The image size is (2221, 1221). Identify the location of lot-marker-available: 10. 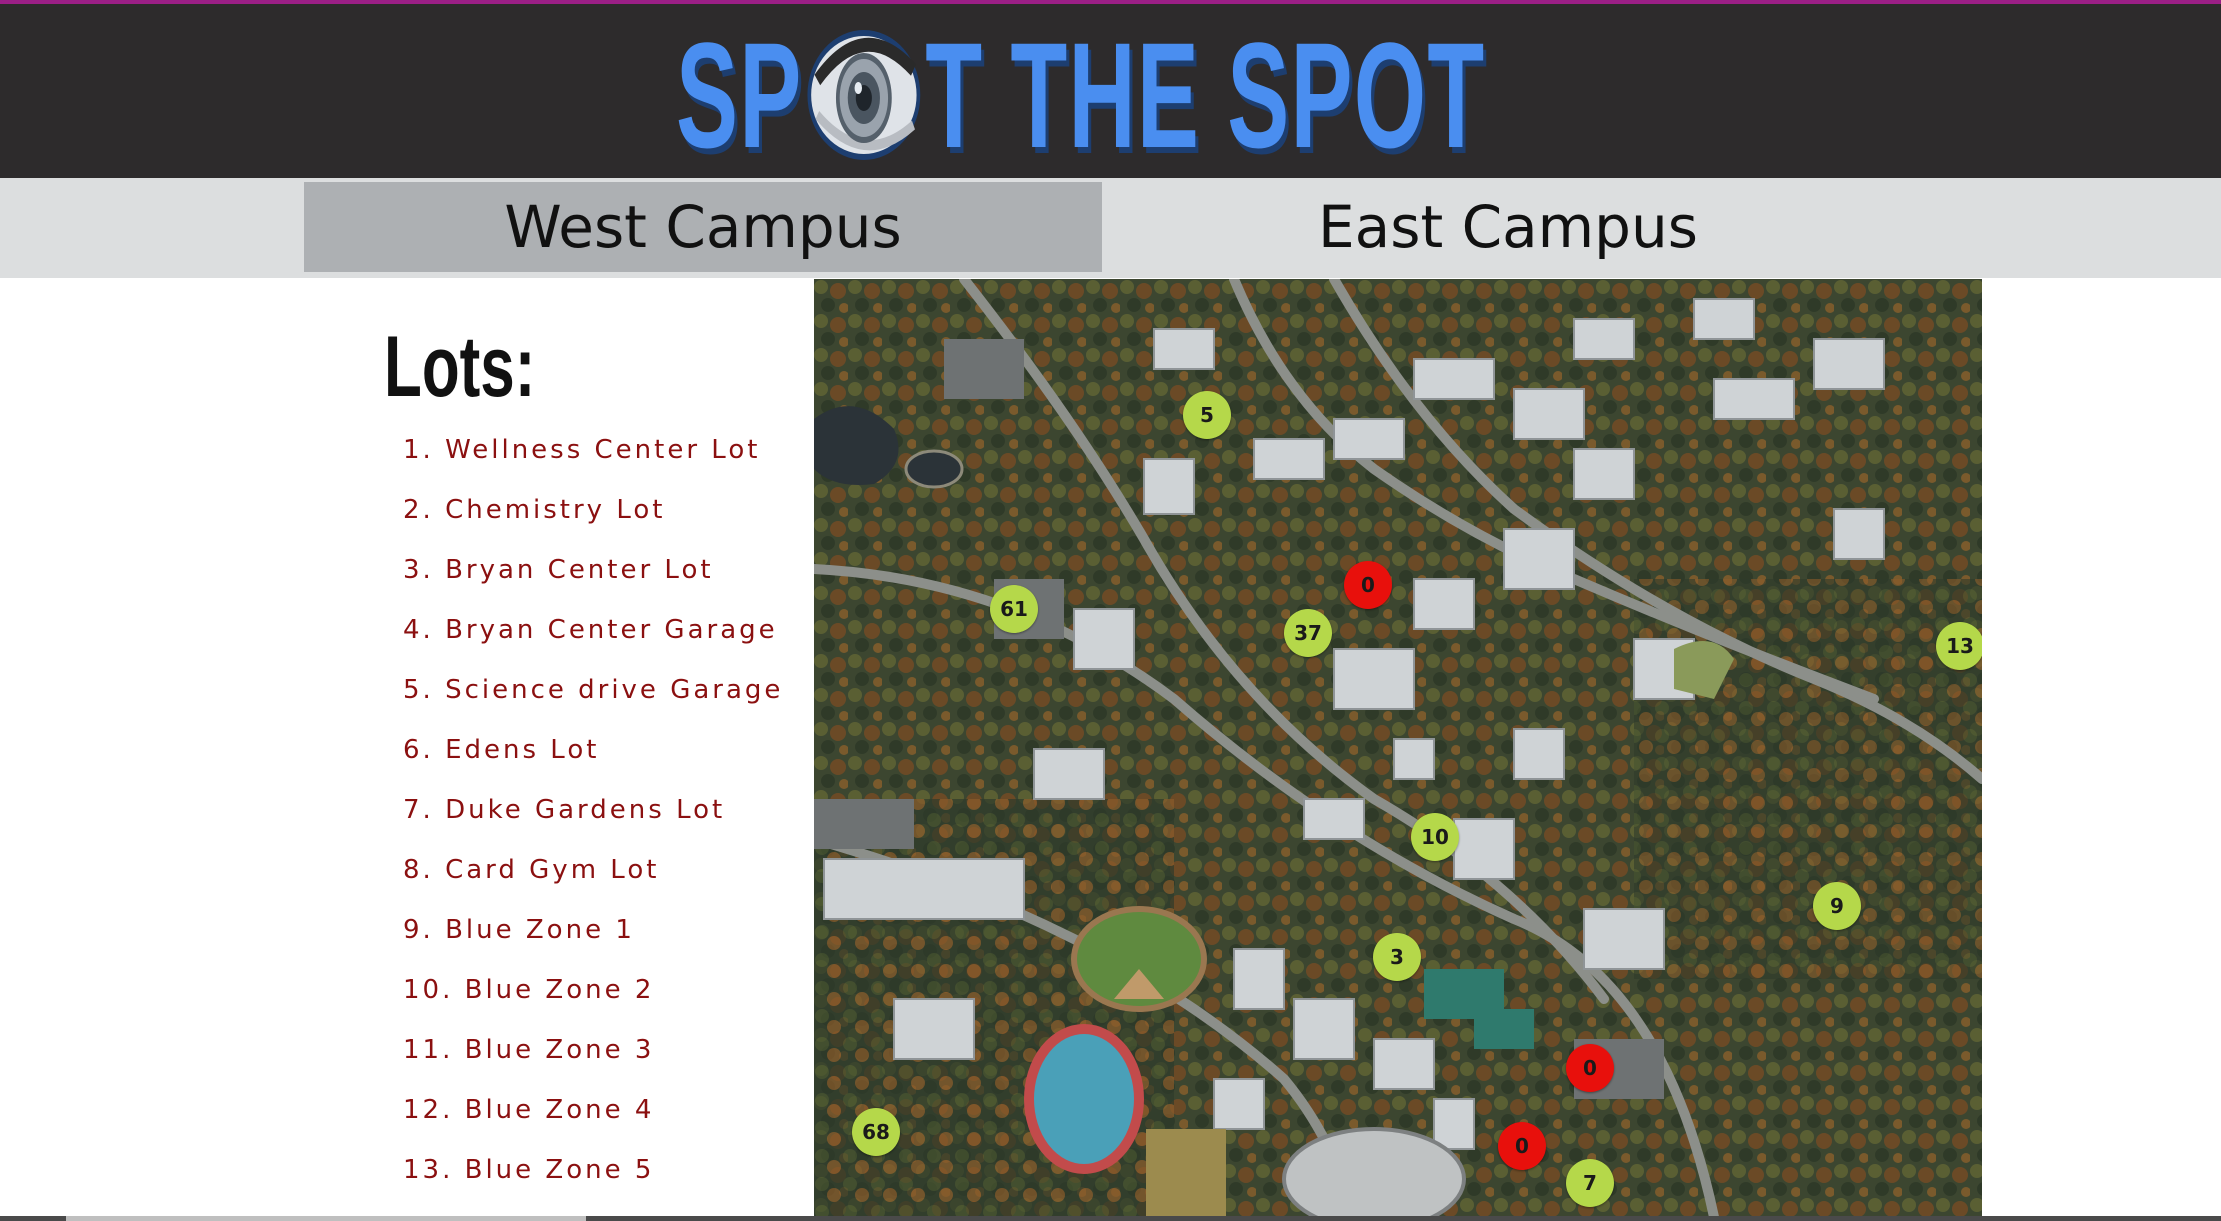
(1435, 837).